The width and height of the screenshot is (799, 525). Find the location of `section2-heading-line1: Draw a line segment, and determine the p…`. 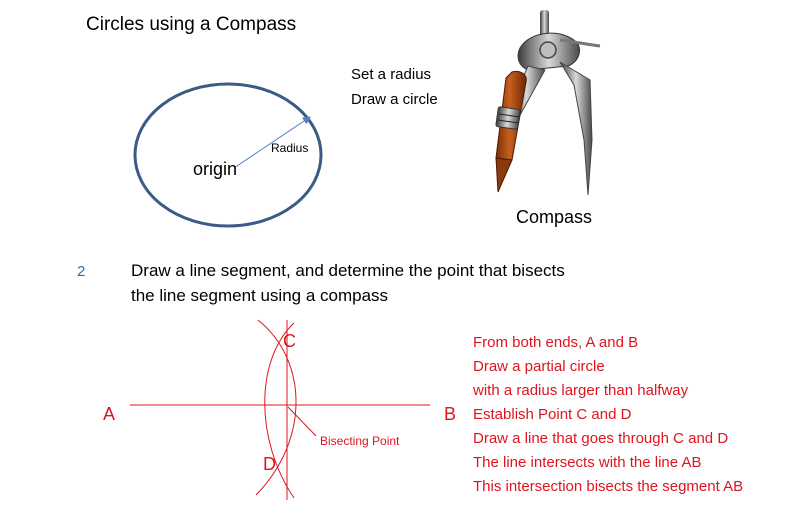

section2-heading-line1: Draw a line segment, and determine the p… is located at coordinates (348, 270).